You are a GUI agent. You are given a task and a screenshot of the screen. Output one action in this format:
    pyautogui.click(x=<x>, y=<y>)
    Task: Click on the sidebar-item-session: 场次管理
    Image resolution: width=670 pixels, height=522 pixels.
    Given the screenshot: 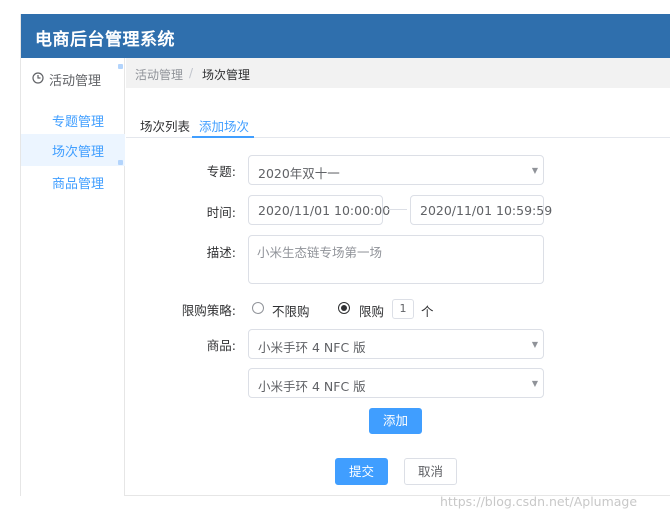 What is the action you would take?
    pyautogui.click(x=73, y=150)
    